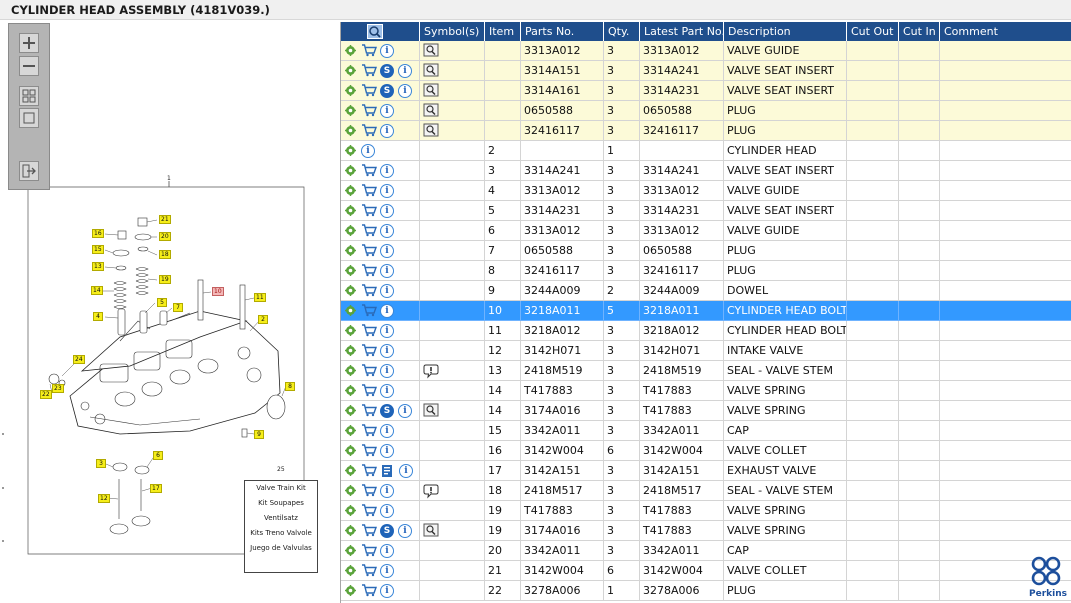 The width and height of the screenshot is (1071, 603). Describe the element at coordinates (682, 471) in the screenshot. I see `latest-part-number-cell: 3142A151` at that location.